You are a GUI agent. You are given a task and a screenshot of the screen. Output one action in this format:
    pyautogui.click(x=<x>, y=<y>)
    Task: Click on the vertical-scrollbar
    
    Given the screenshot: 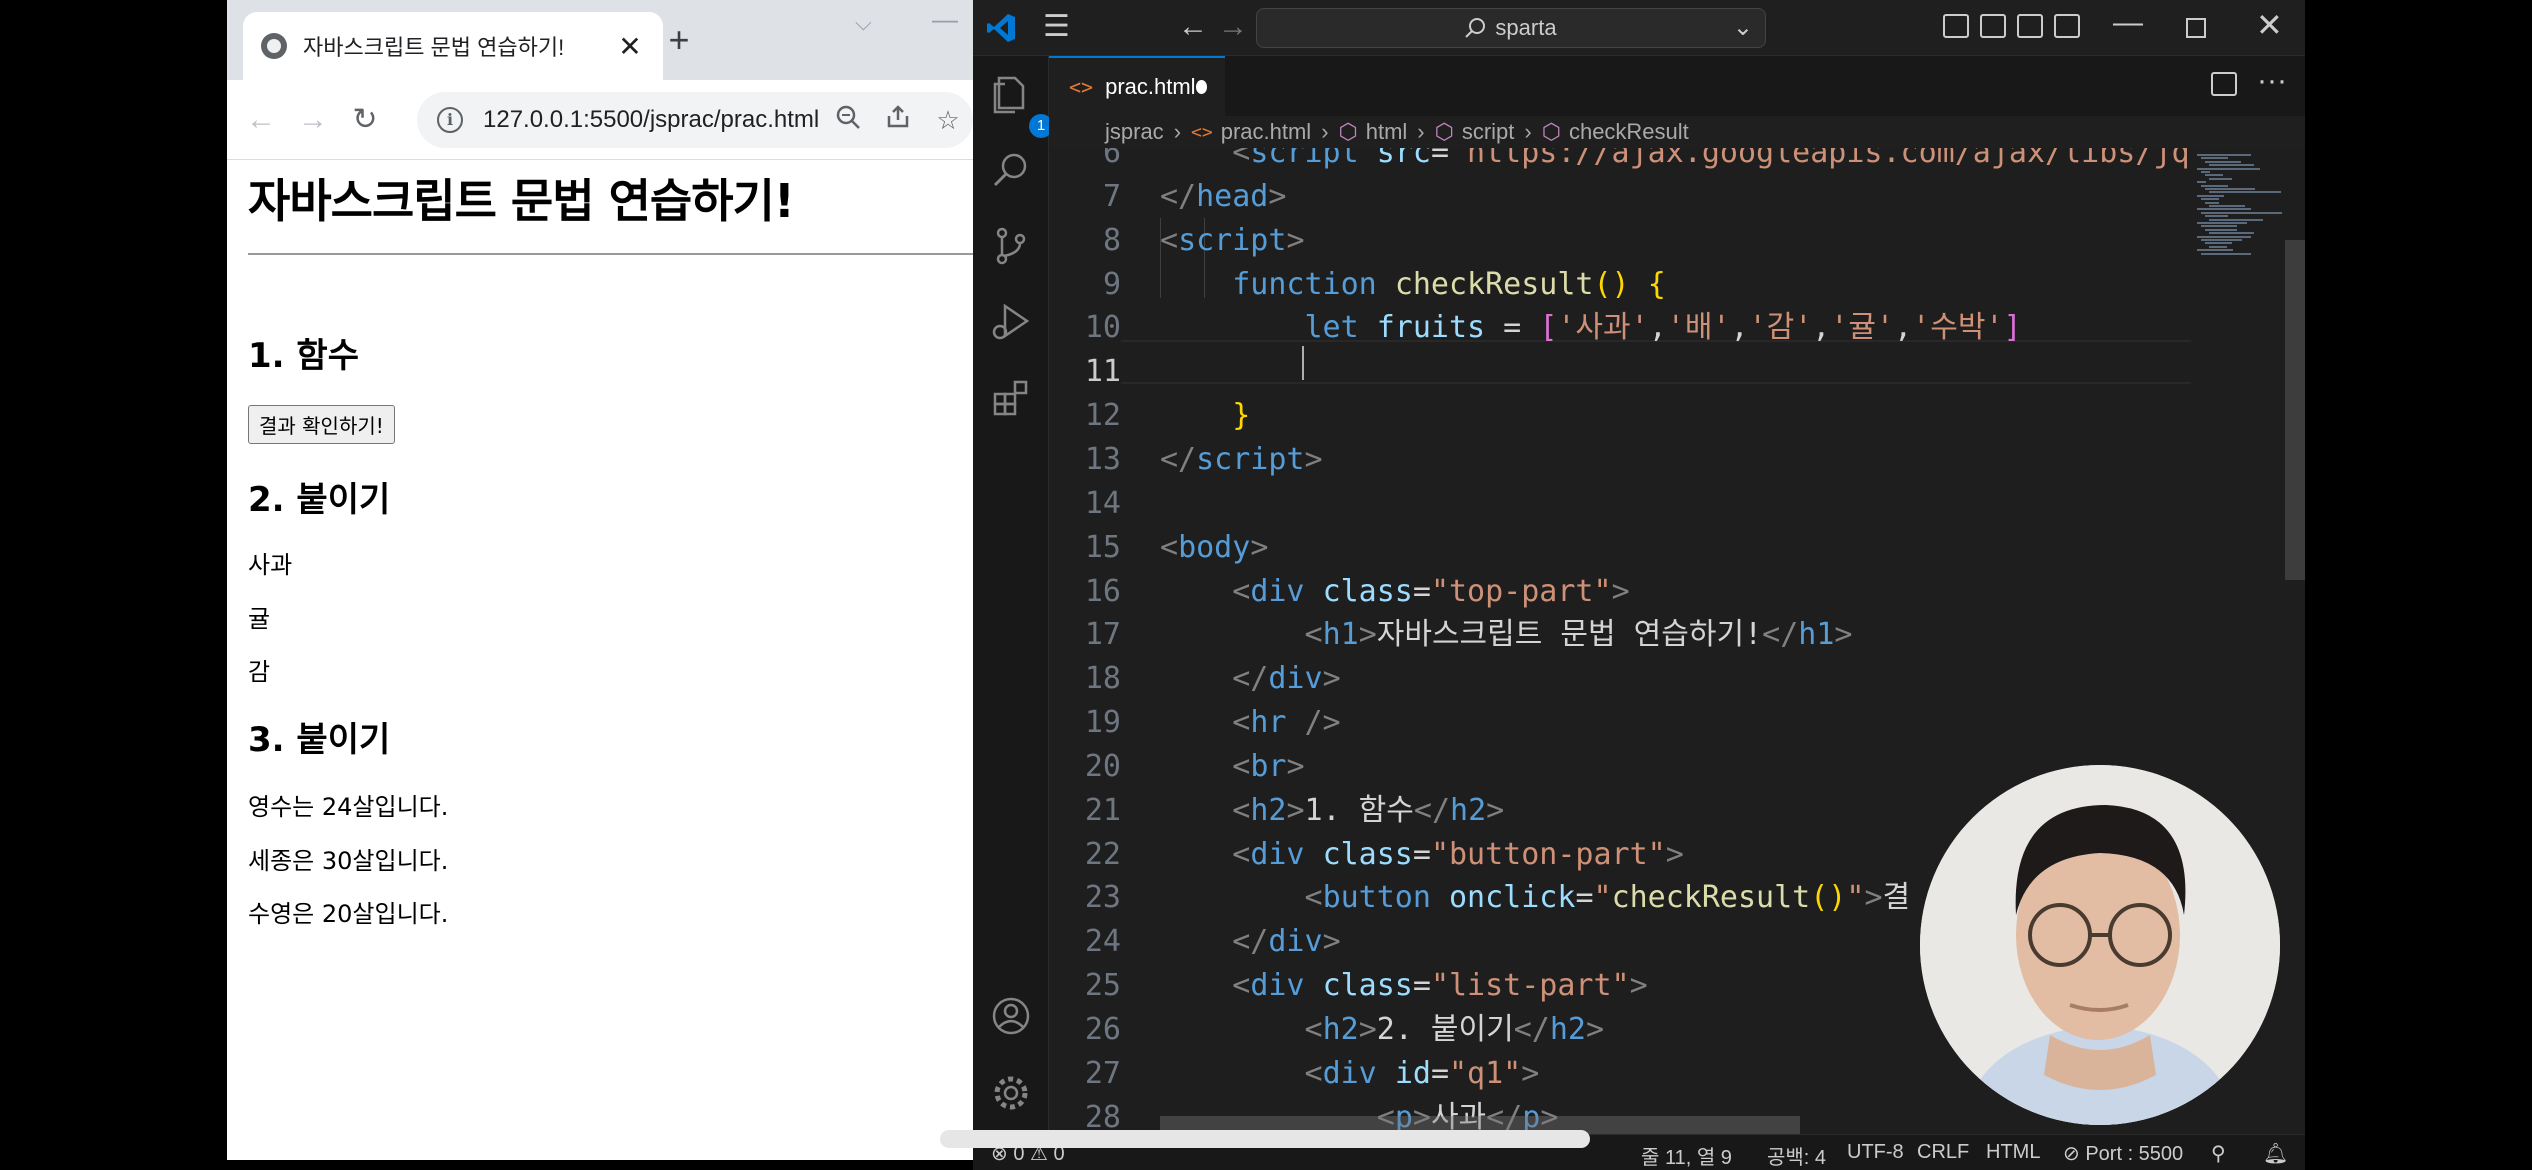 What is the action you would take?
    pyautogui.click(x=2295, y=410)
    